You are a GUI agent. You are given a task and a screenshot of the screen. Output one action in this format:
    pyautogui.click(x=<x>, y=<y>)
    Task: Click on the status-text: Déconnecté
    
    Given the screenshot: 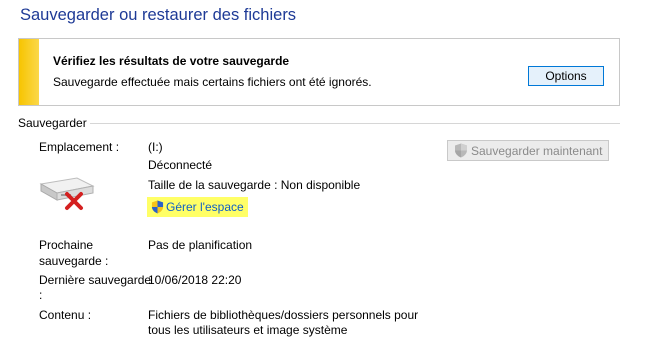 What is the action you would take?
    pyautogui.click(x=180, y=165)
    